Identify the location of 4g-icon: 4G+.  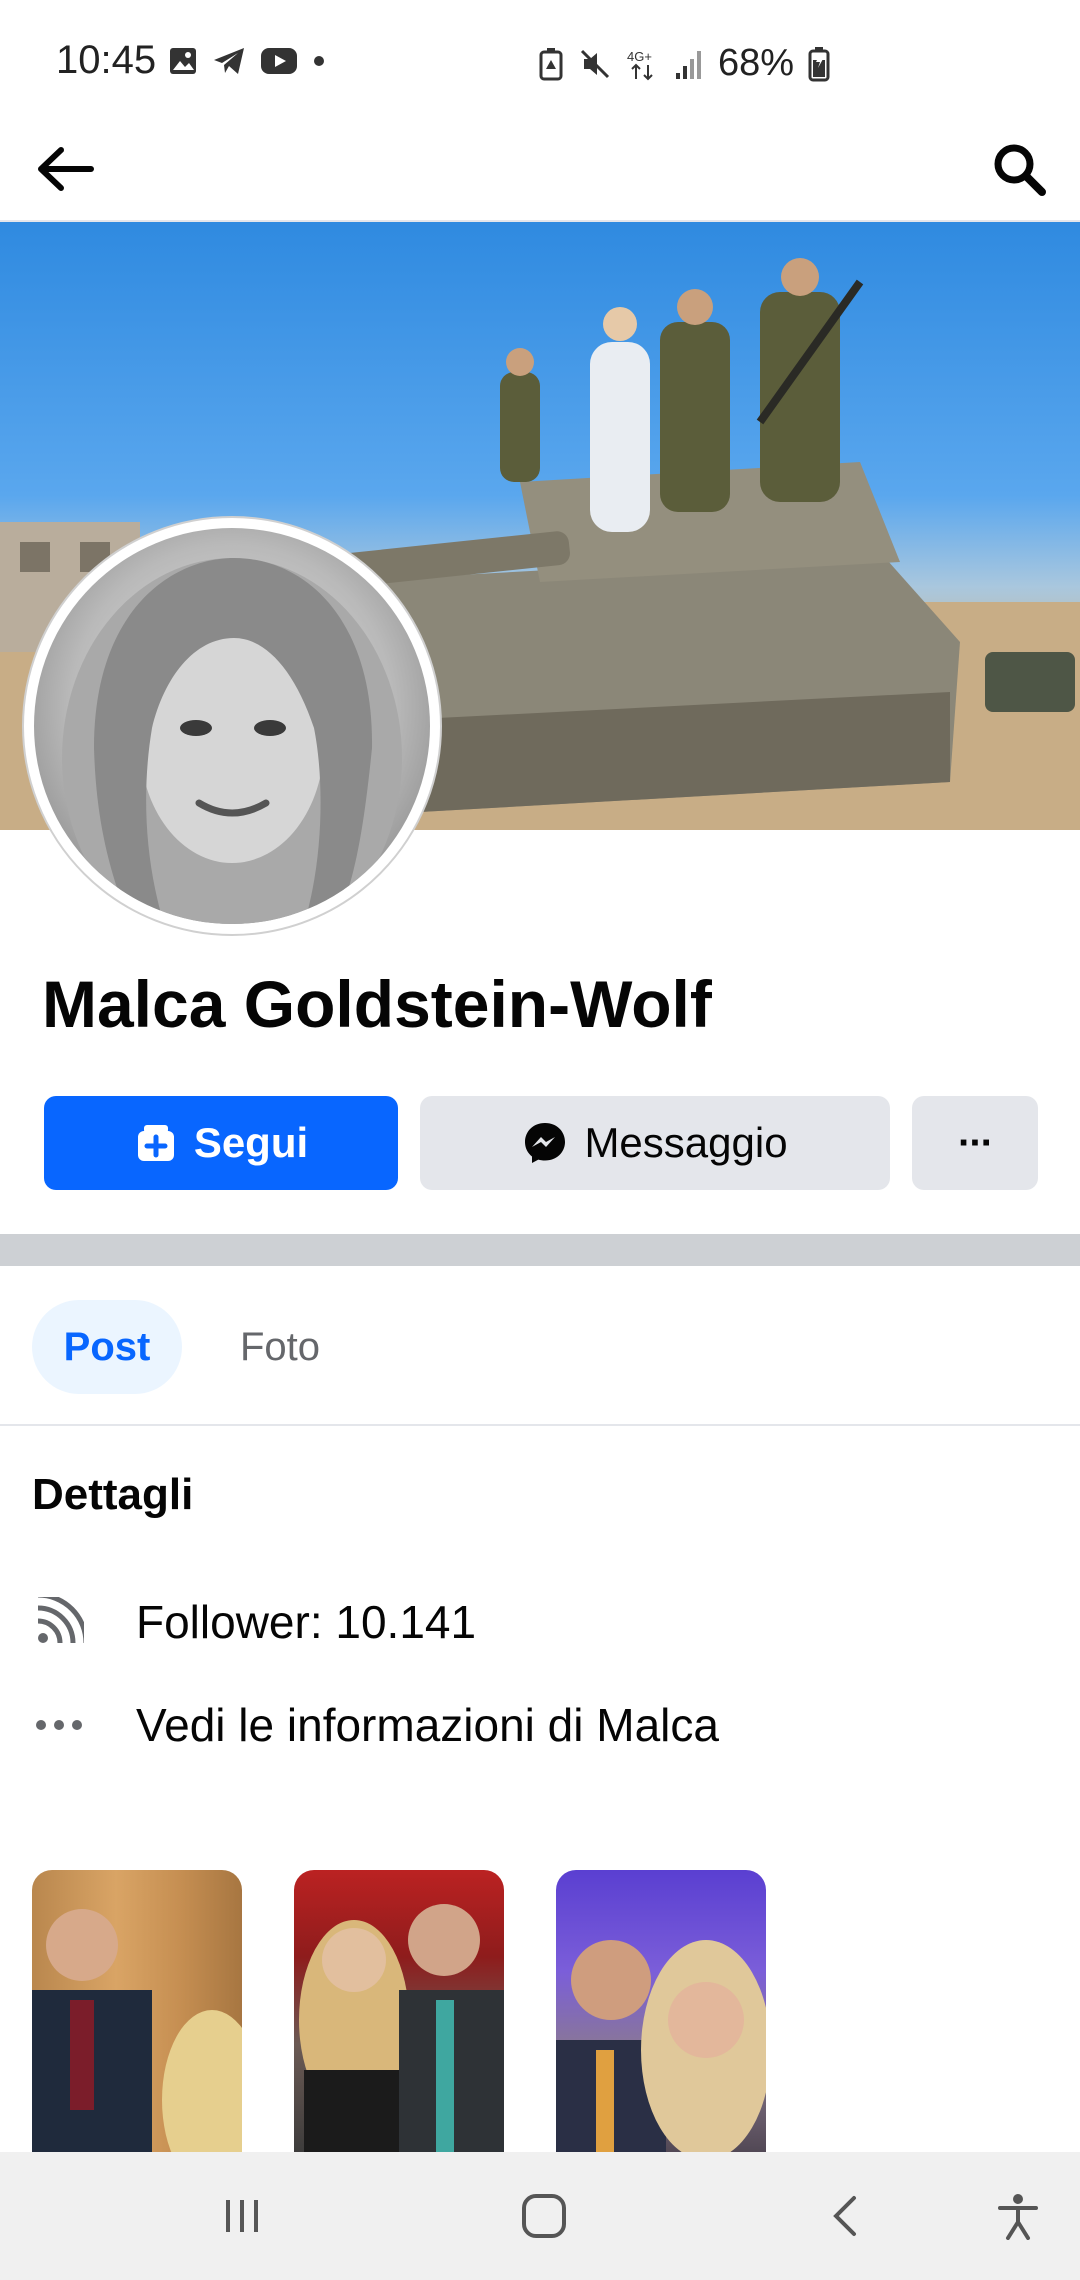
(640, 64).